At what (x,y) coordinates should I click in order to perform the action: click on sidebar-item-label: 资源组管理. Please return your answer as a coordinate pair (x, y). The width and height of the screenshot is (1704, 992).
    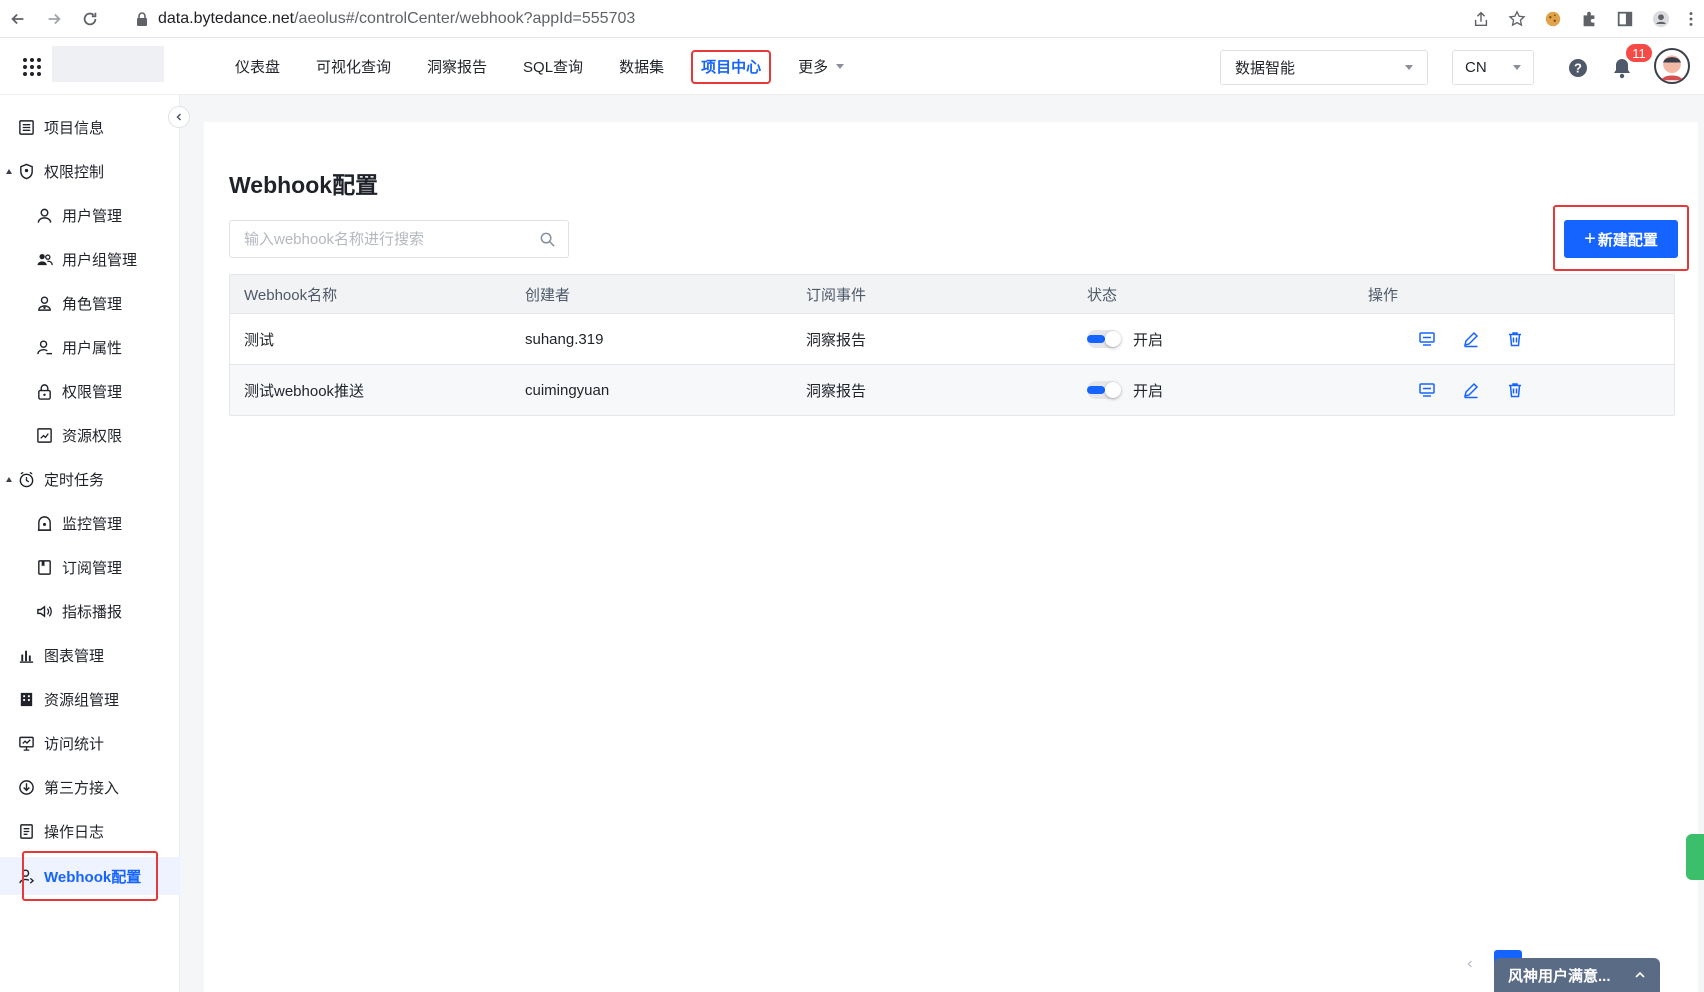
    Looking at the image, I should click on (82, 700).